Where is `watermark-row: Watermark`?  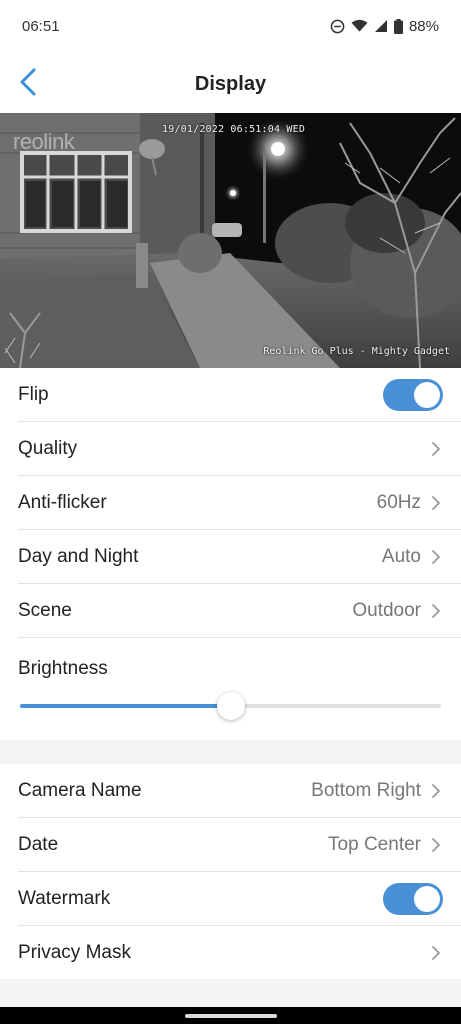 watermark-row: Watermark is located at coordinates (230, 899).